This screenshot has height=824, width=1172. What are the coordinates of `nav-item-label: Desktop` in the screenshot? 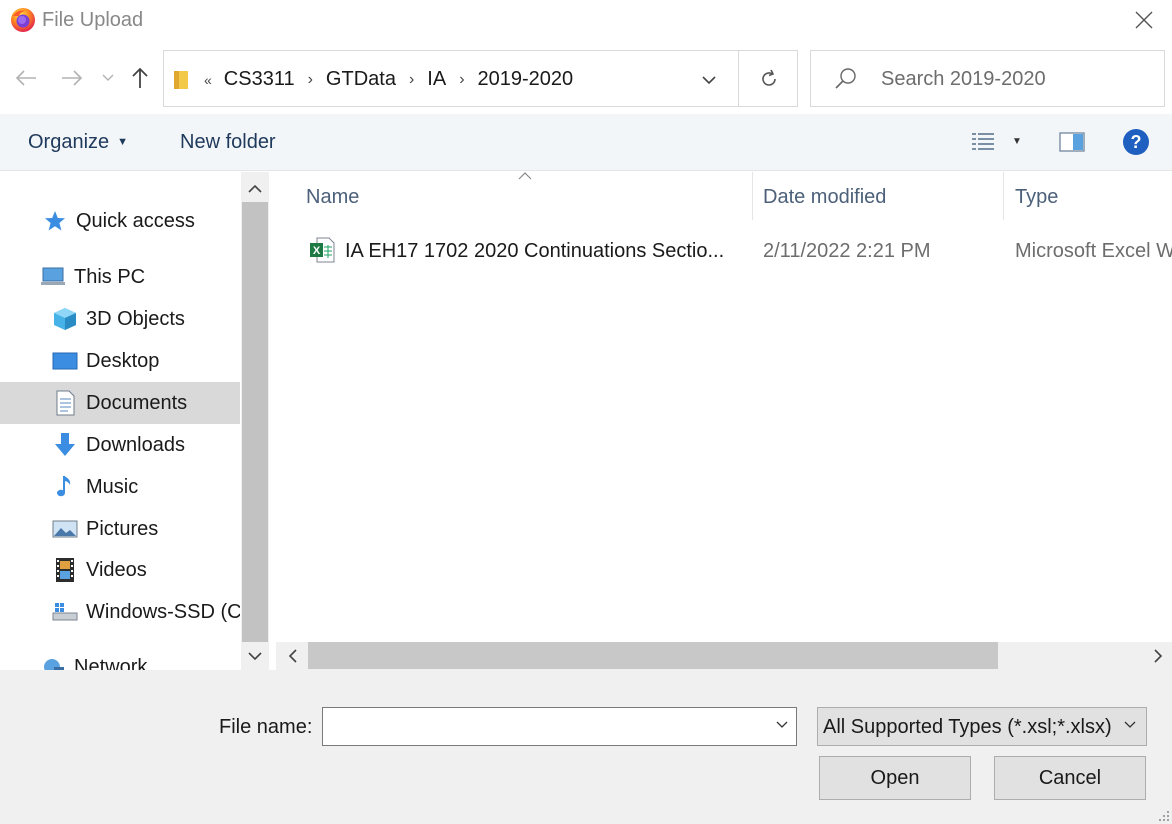 It's located at (123, 360).